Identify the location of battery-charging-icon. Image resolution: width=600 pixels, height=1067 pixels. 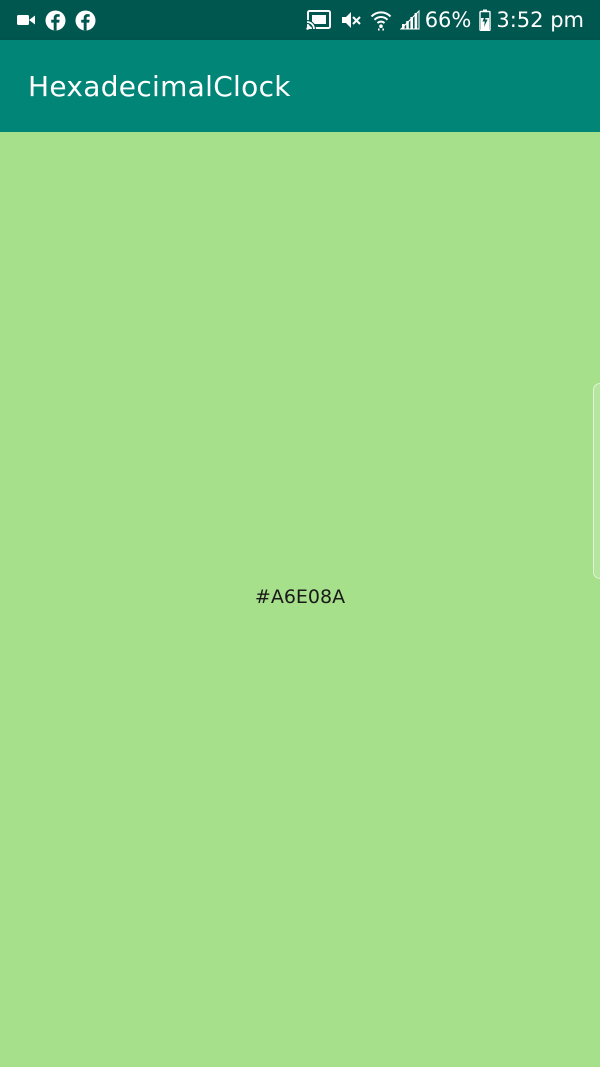
(485, 20).